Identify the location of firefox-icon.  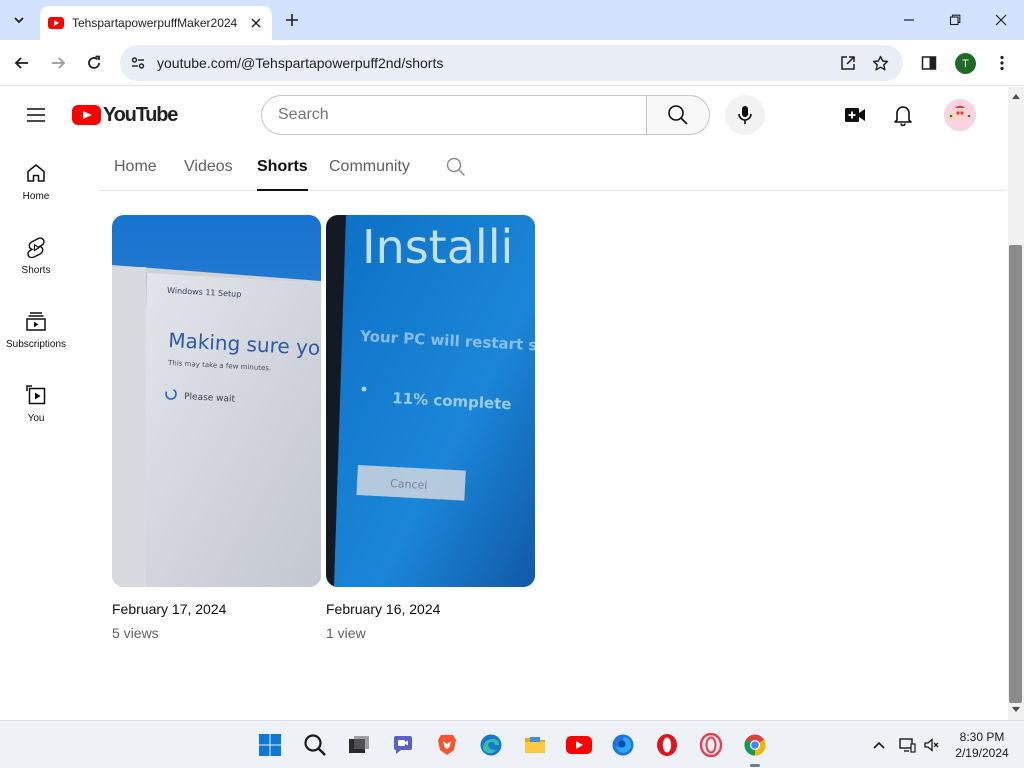
(623, 745).